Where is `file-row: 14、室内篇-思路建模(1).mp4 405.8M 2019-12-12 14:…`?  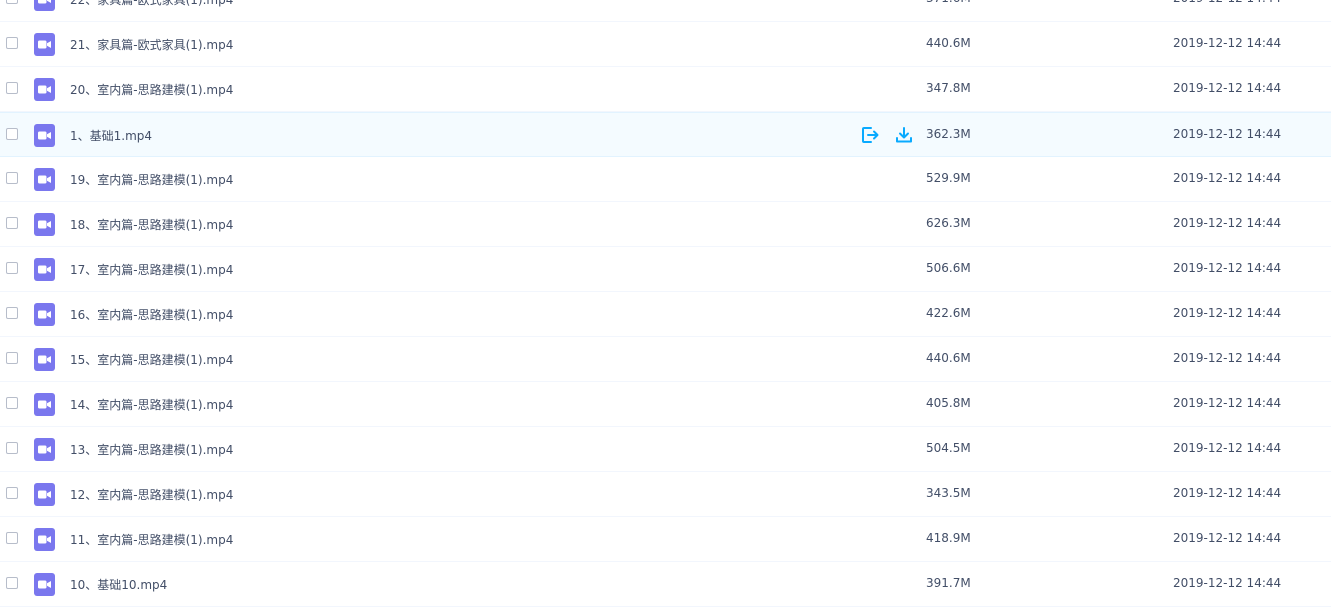
file-row: 14、室内篇-思路建模(1).mp4 405.8M 2019-12-12 14:… is located at coordinates (665, 404).